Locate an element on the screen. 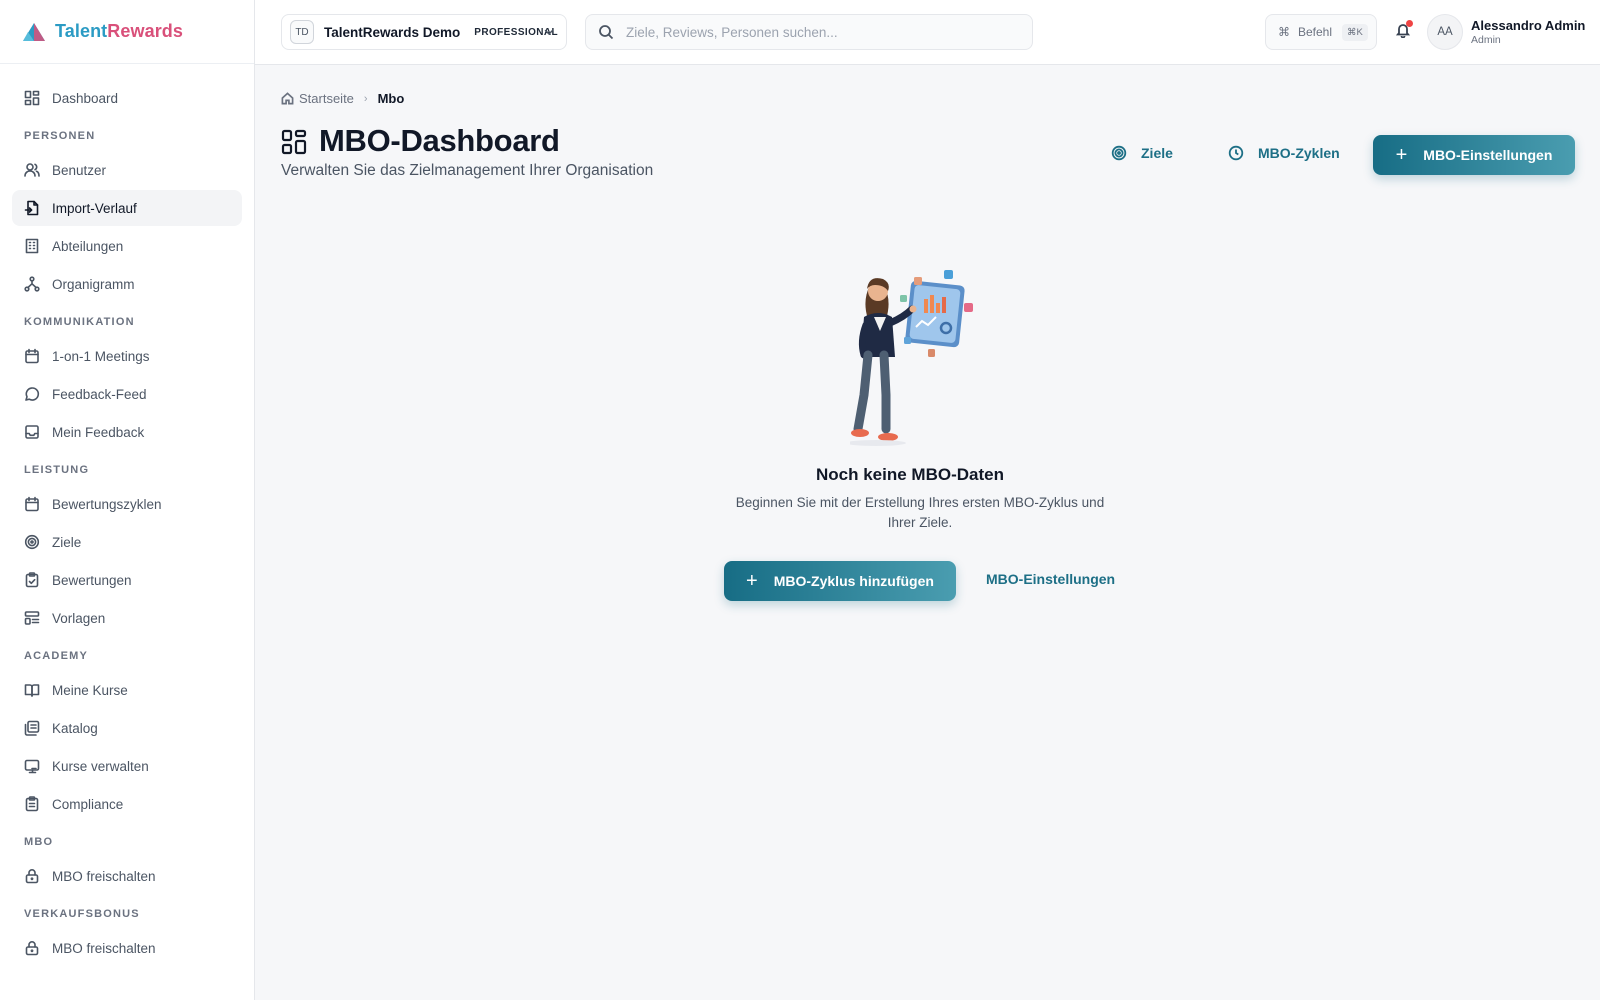 The height and width of the screenshot is (1000, 1600). mbo-einstellungen-button: + MBO-Einstellungen is located at coordinates (1474, 155).